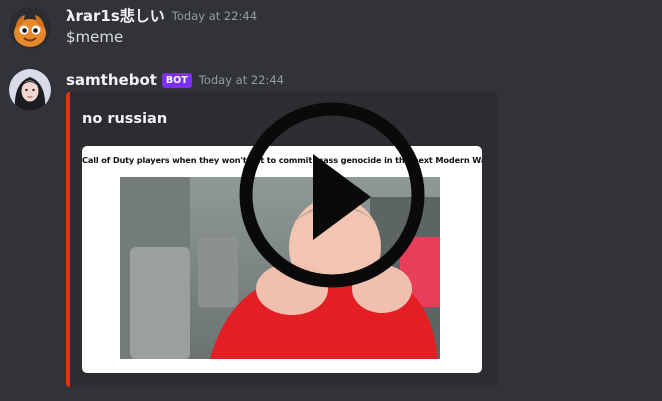 This screenshot has width=662, height=401. Describe the element at coordinates (331, 30) in the screenshot. I see `message-item: λrar1s悲しい Today at 22:44 $meme` at that location.